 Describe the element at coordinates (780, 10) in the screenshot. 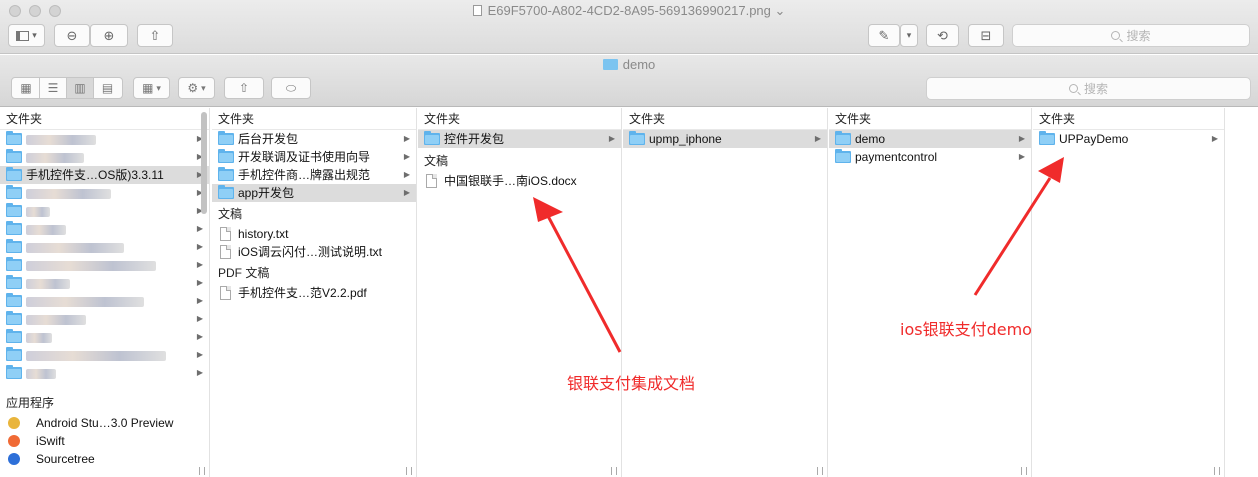

I see `title-chevron-icon: ⌄` at that location.